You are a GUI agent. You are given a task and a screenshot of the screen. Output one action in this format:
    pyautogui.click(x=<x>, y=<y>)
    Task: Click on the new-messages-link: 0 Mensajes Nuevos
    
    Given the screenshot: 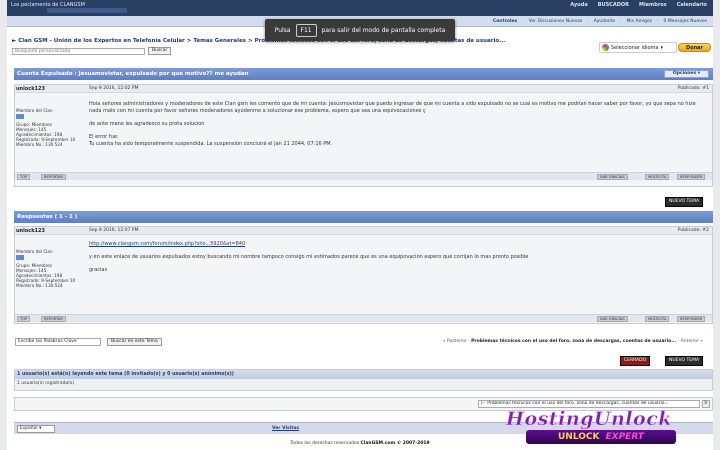 What is the action you would take?
    pyautogui.click(x=685, y=21)
    